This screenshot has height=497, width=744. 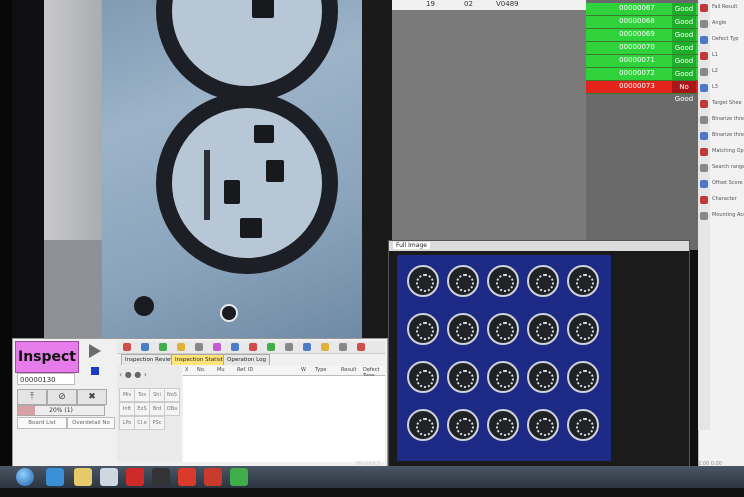 I want to click on folder-icon, so click(x=83, y=477).